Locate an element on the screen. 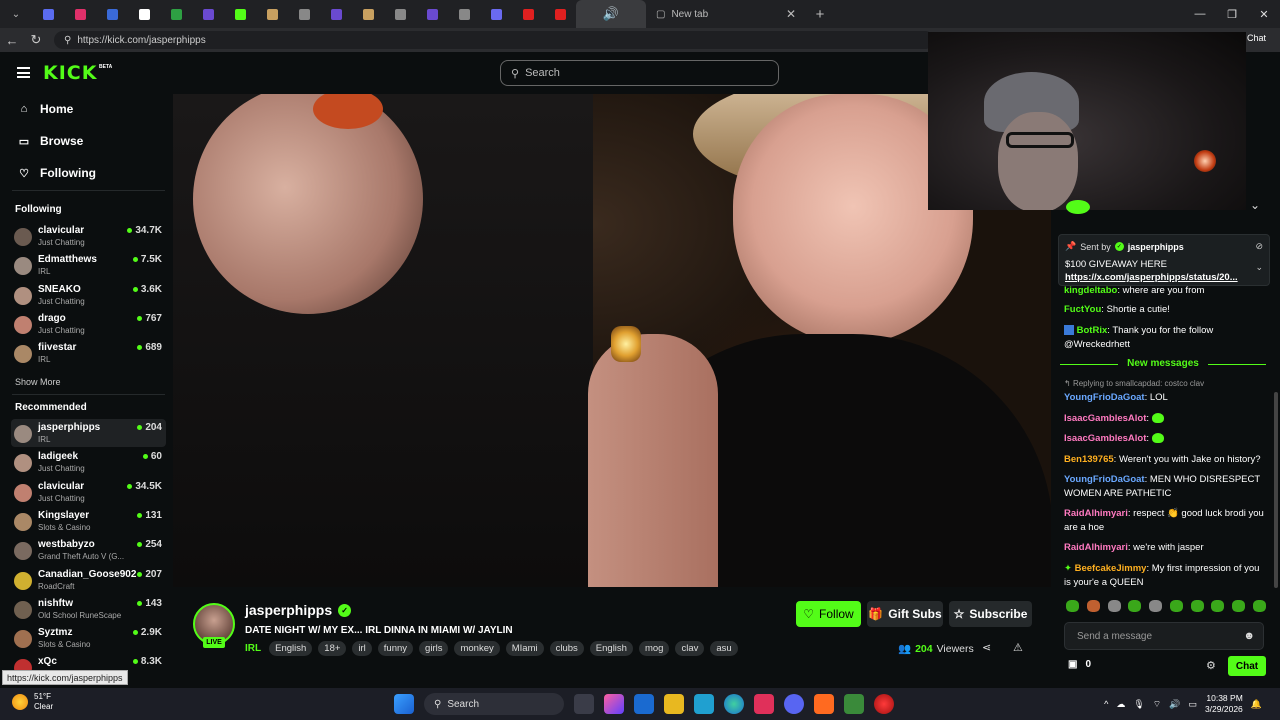  kick-logo: KICK is located at coordinates (70, 73).